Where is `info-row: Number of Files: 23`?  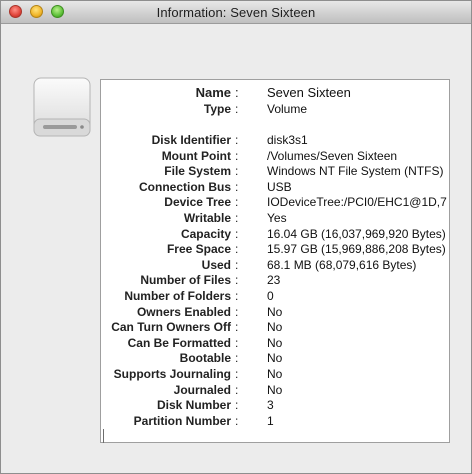
info-row: Number of Files: 23 is located at coordinates (275, 281).